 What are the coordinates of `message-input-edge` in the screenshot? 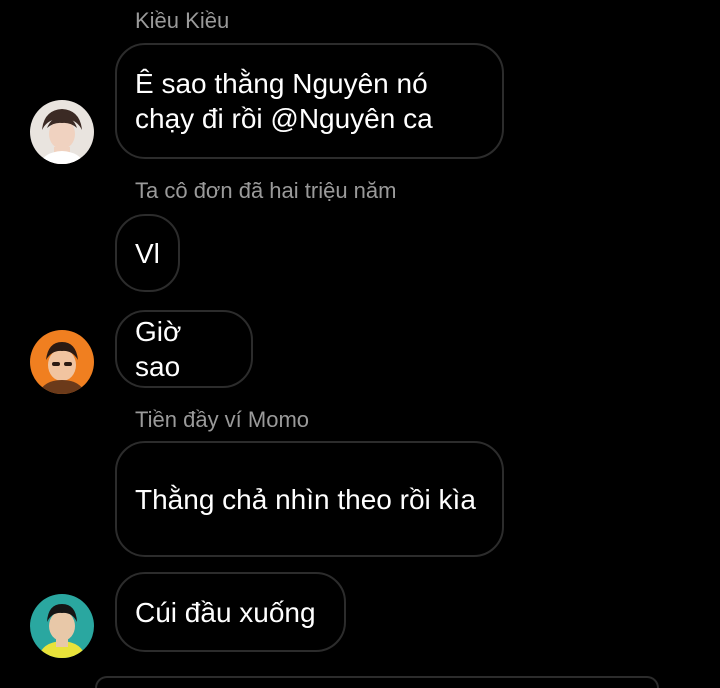 It's located at (377, 682).